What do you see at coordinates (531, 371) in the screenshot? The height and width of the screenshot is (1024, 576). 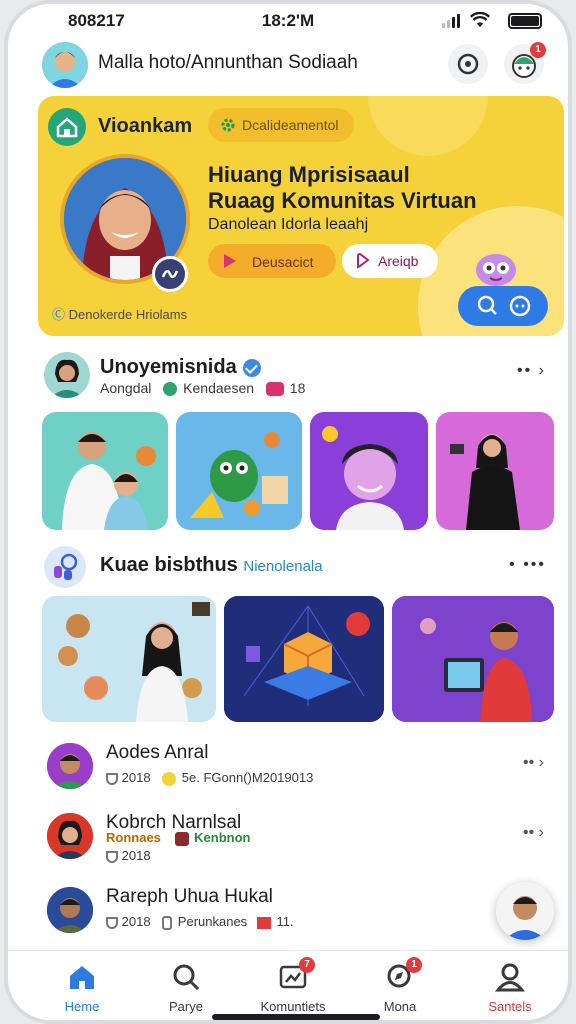 I see `section-more-button: •• ›` at bounding box center [531, 371].